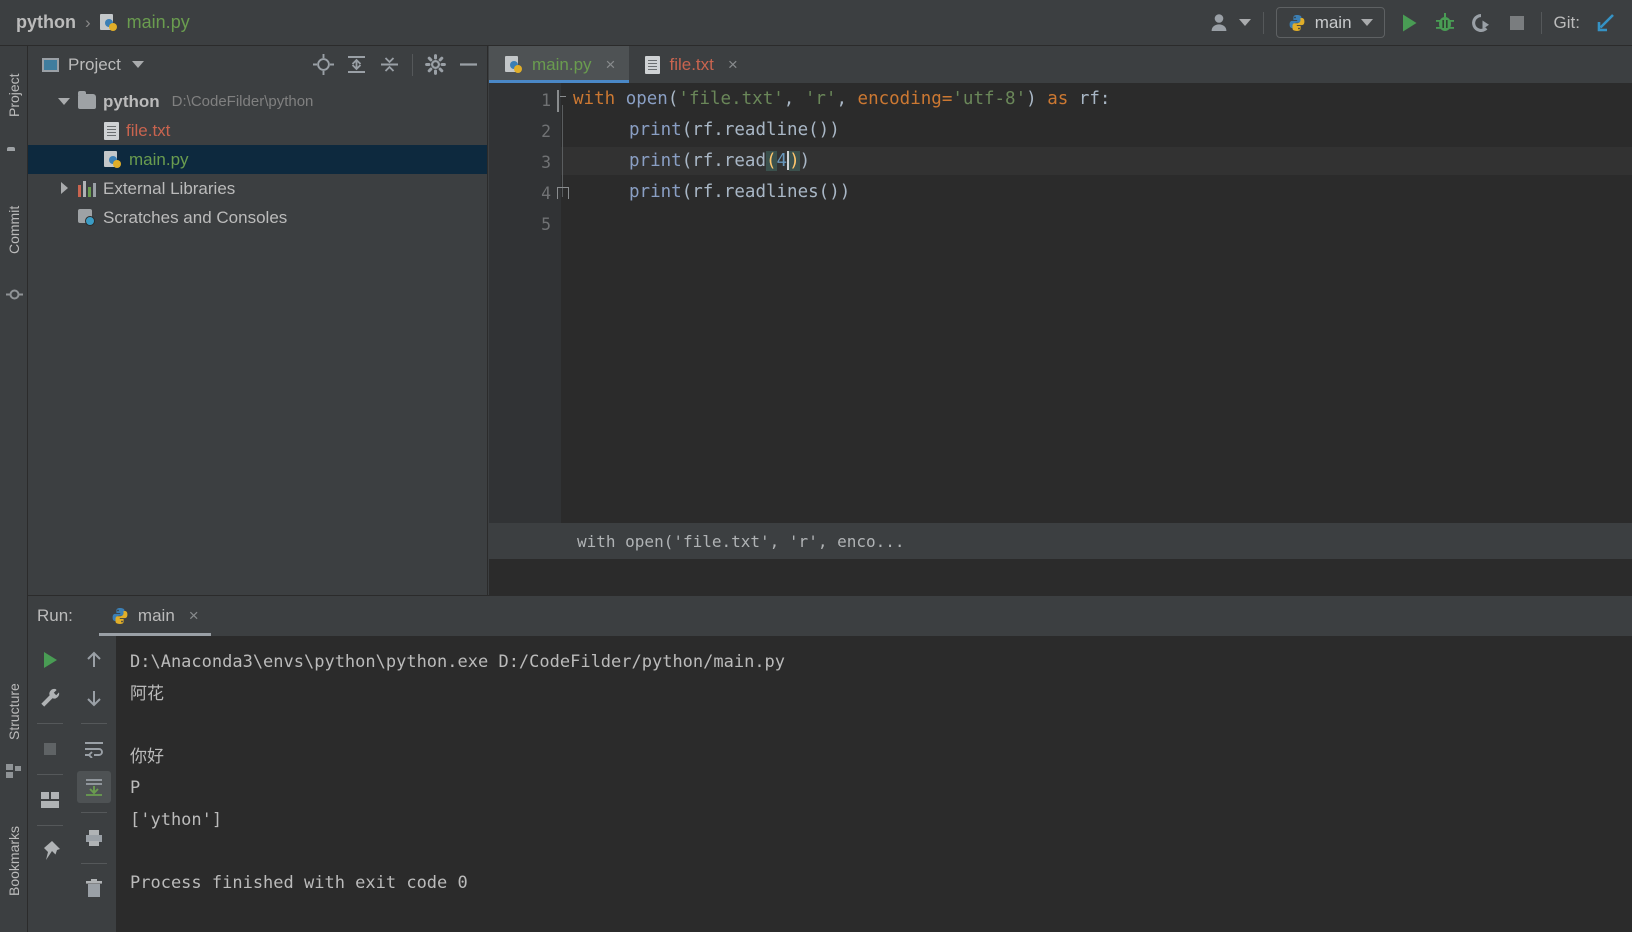  I want to click on tree-item-scratches-and-consoles: Scratches and Consoles, so click(257, 217).